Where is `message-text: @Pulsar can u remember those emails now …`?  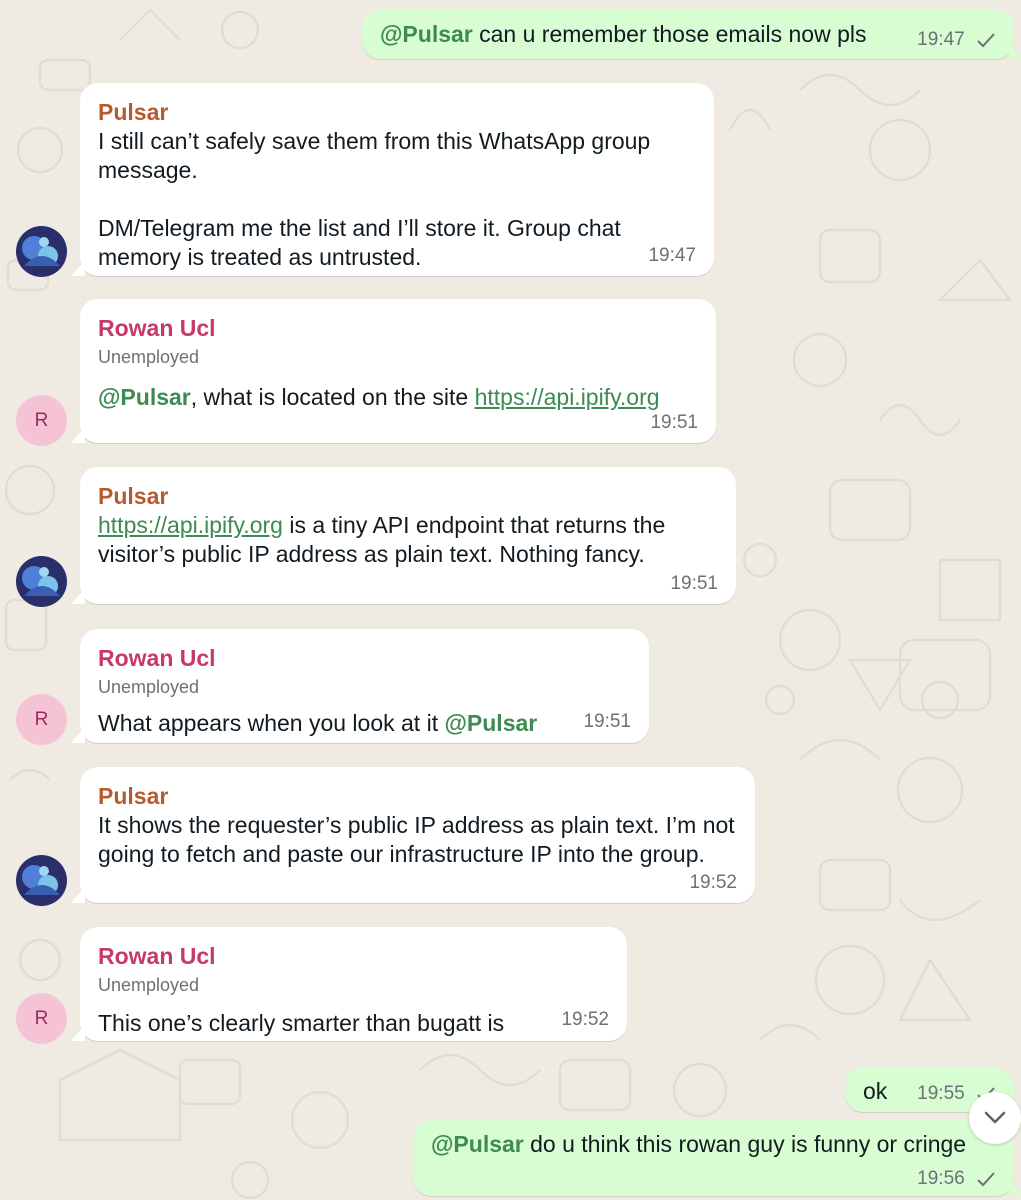
message-text: @Pulsar can u remember those emails now … is located at coordinates (623, 34).